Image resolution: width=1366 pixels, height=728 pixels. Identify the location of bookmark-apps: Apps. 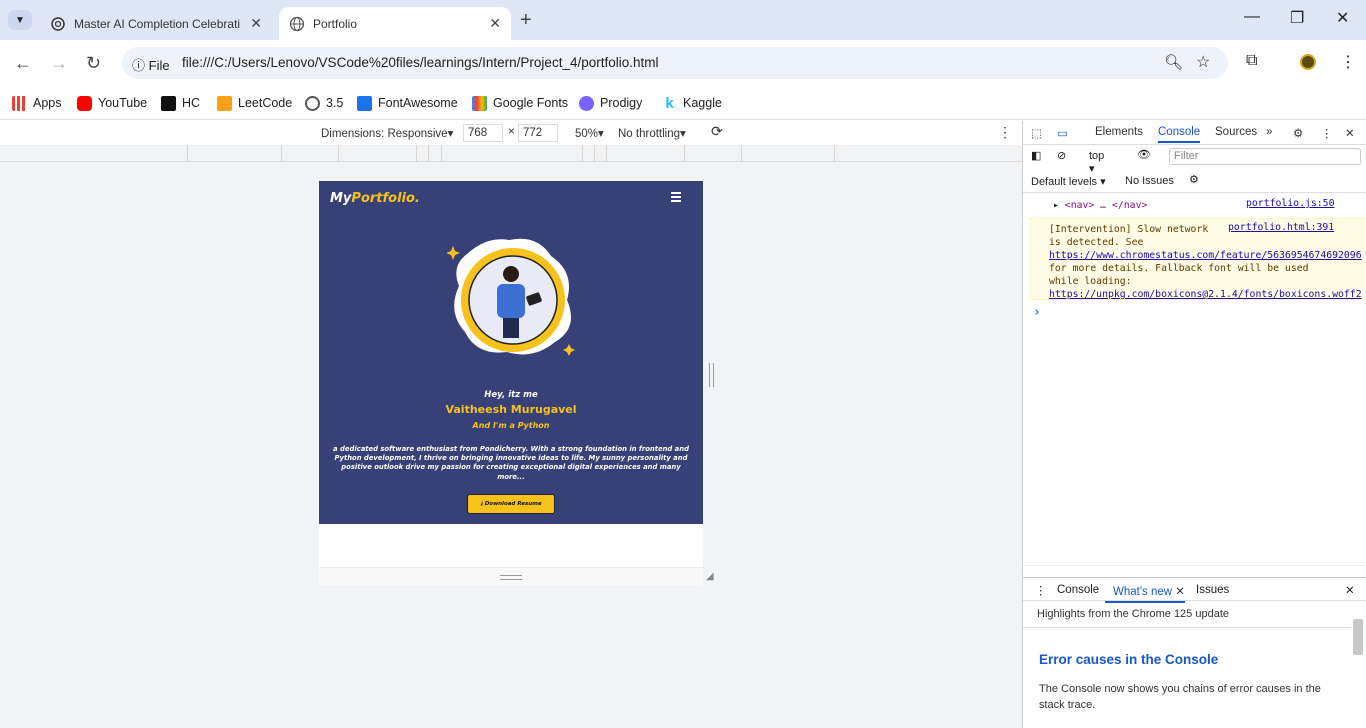
(37, 103).